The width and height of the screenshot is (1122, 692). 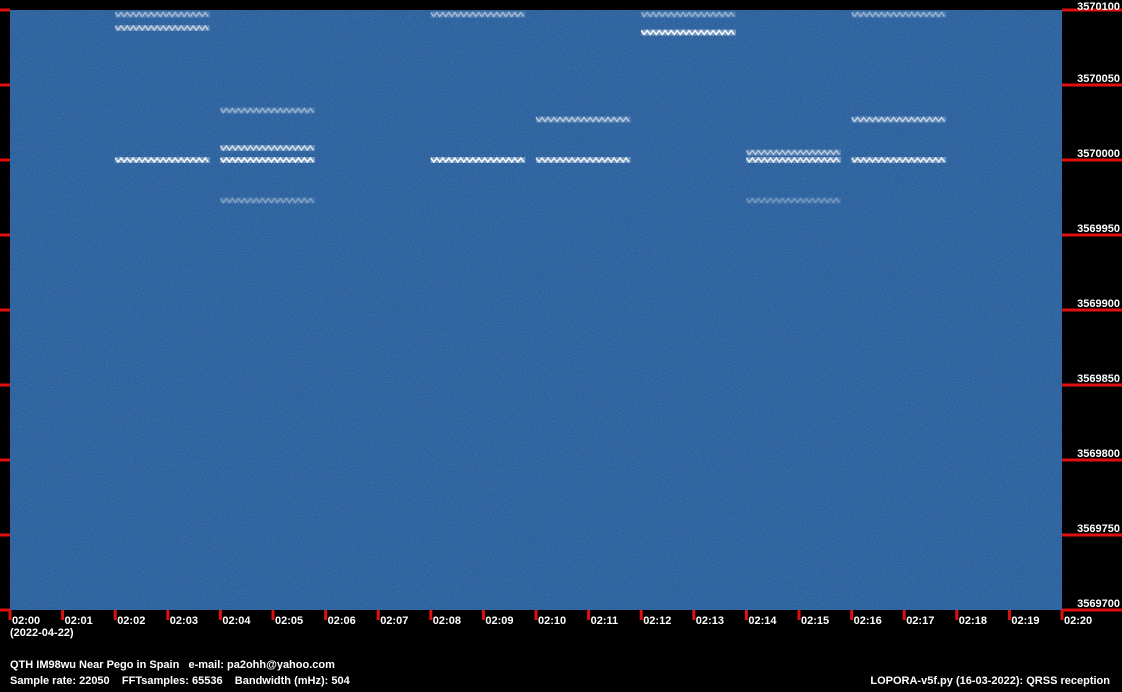 What do you see at coordinates (1098, 7) in the screenshot?
I see `y-tick-label: 3570100` at bounding box center [1098, 7].